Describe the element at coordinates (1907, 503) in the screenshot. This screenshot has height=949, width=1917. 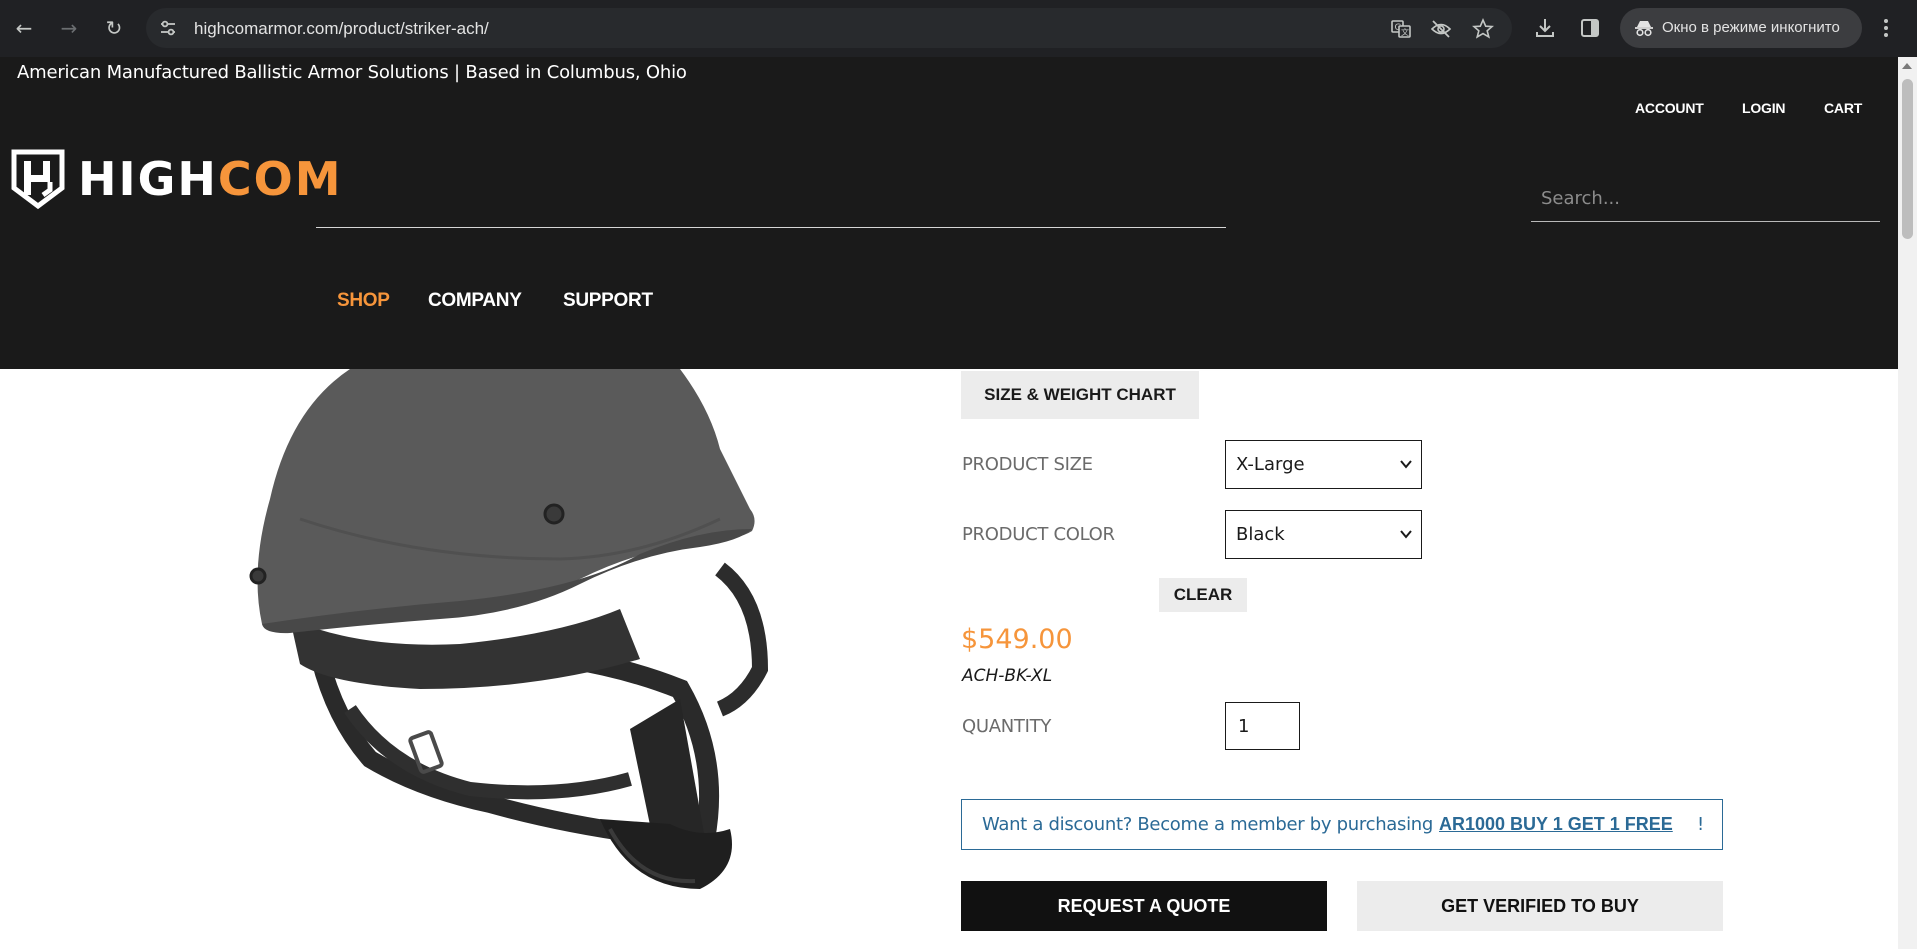
I see `page-scrollbar` at that location.